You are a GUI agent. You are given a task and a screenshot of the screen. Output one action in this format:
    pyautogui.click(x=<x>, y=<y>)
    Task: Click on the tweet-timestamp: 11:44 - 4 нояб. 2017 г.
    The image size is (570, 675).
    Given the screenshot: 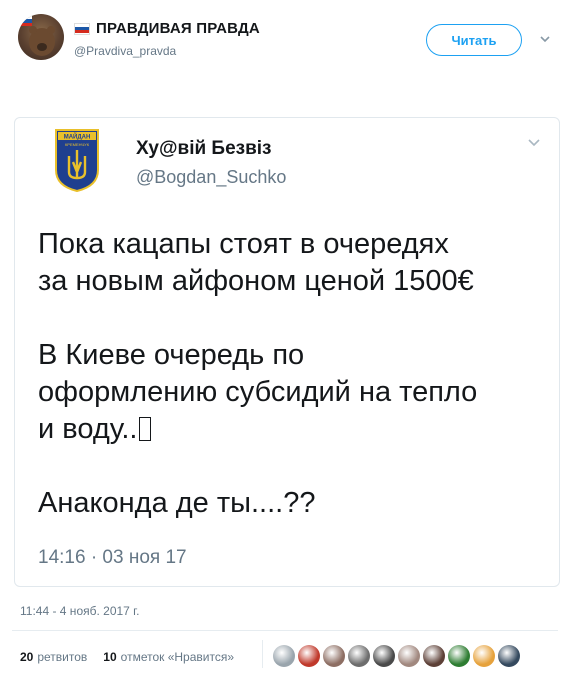 What is the action you would take?
    pyautogui.click(x=79, y=611)
    